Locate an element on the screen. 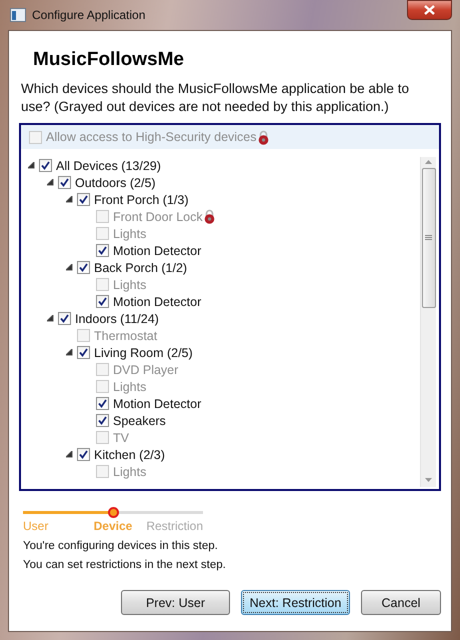 The image size is (460, 640). close-button is located at coordinates (429, 10).